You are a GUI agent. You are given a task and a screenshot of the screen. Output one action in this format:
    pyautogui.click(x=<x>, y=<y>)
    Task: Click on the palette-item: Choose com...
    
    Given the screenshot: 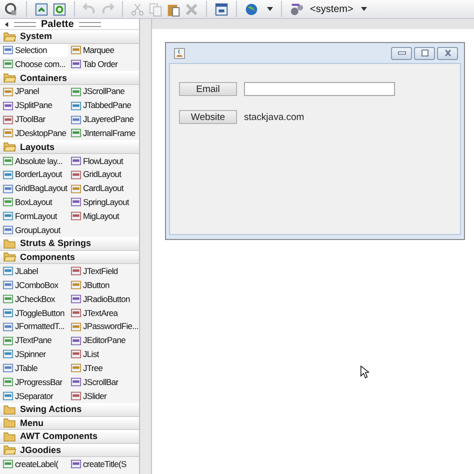 What is the action you would take?
    pyautogui.click(x=34, y=64)
    